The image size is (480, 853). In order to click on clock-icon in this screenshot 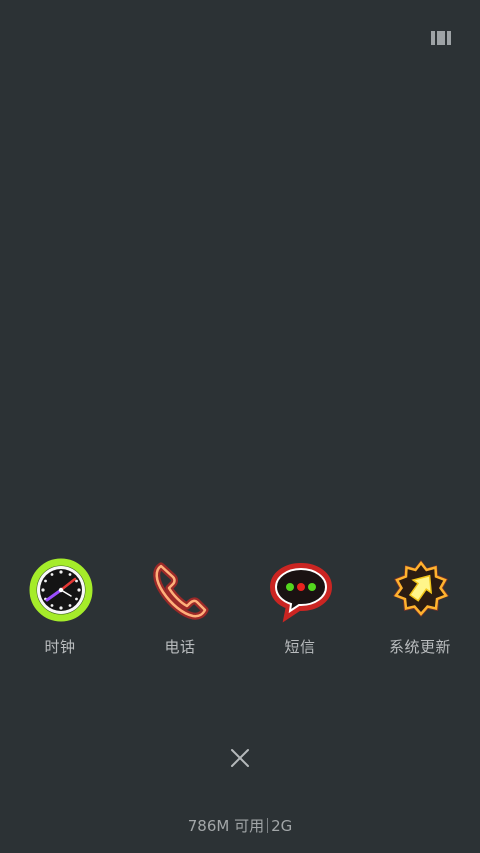, I will do `click(61, 590)`.